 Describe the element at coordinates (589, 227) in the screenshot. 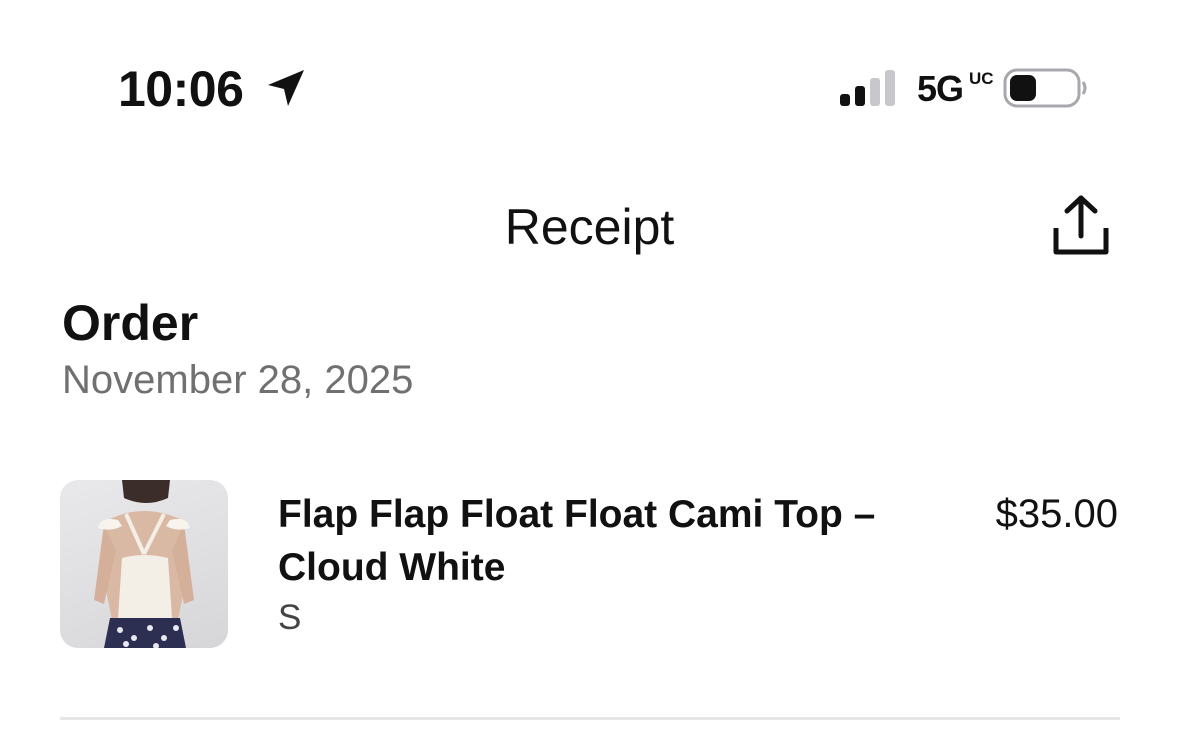

I see `page-title: Receipt` at that location.